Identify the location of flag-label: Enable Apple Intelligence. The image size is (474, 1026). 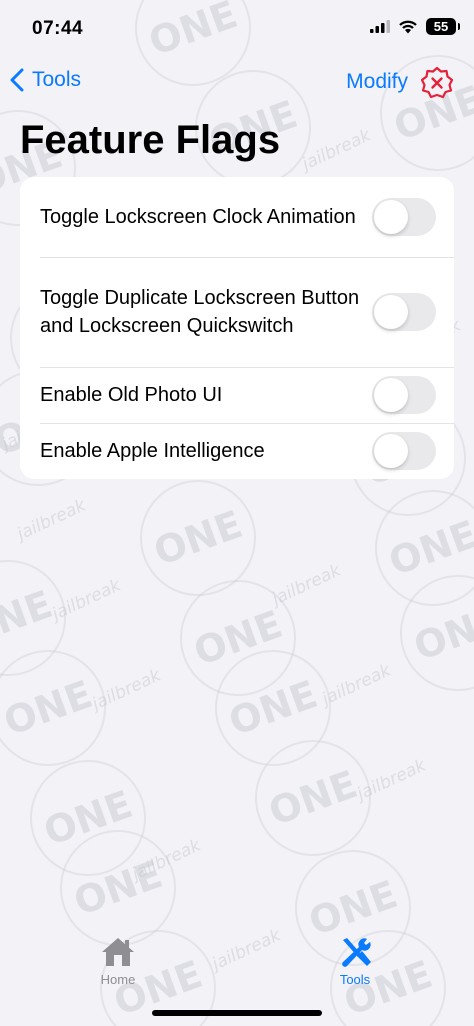
(152, 451).